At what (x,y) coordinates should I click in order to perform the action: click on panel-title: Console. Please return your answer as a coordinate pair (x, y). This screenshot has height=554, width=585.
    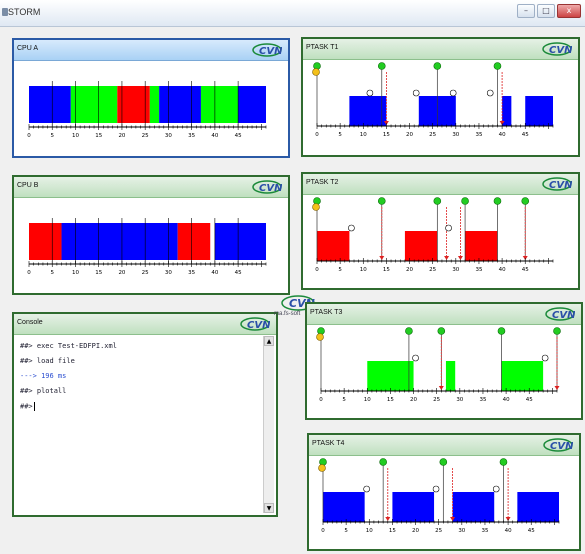
    Looking at the image, I should click on (30, 322).